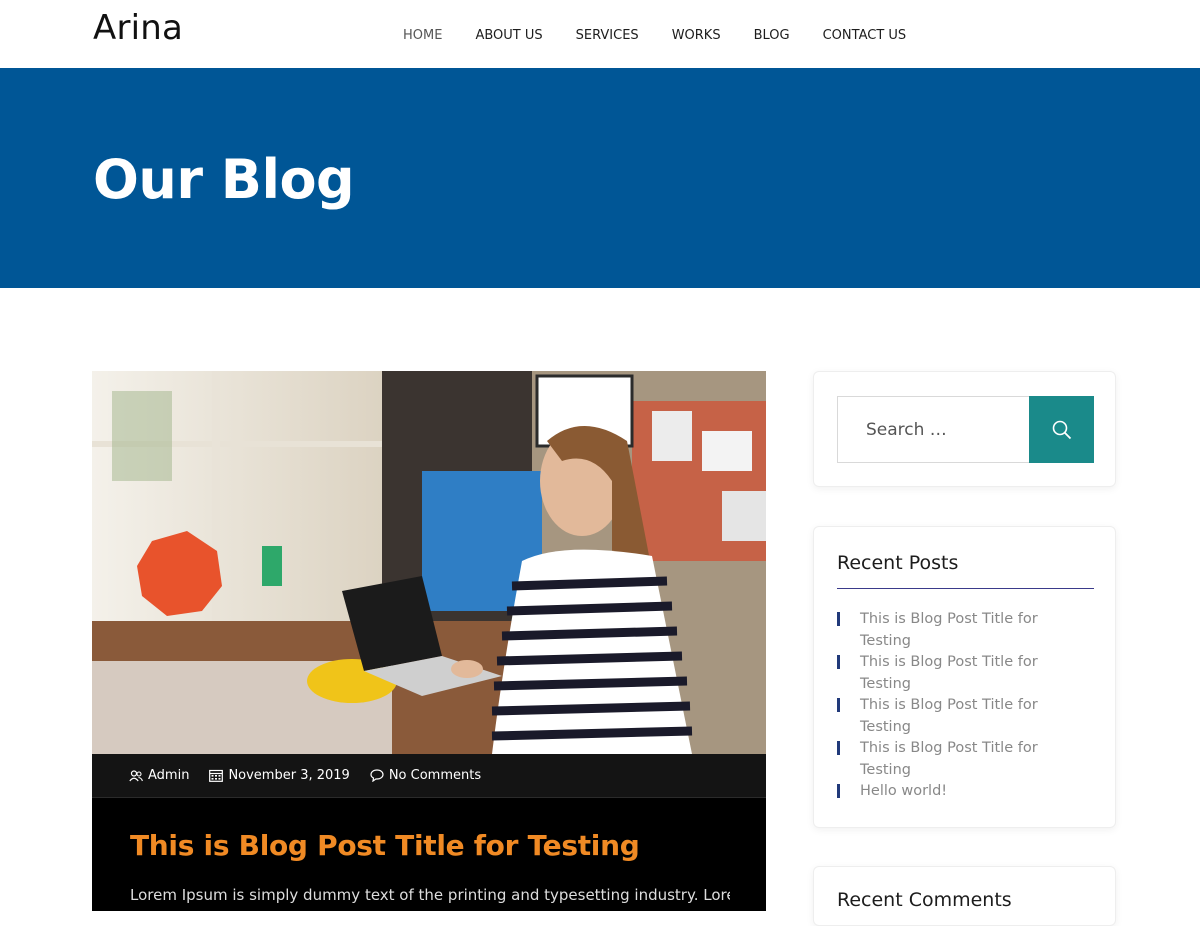  I want to click on post-author: Admin, so click(159, 775).